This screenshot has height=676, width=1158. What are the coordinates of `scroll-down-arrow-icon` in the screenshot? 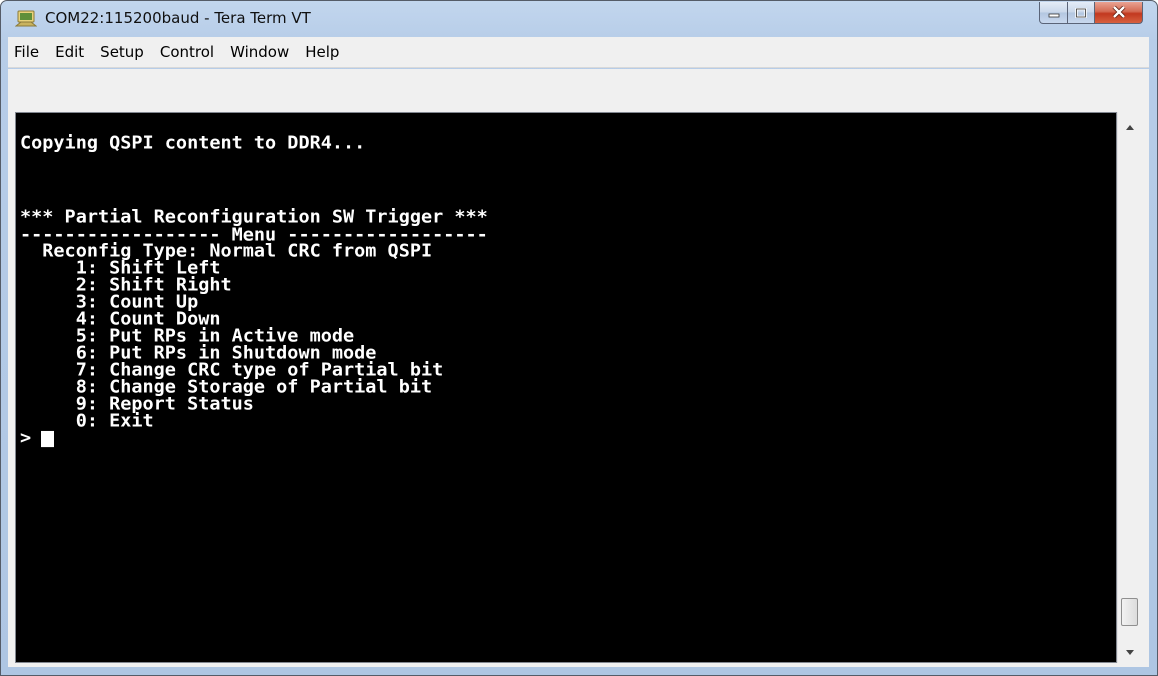 It's located at (1130, 650).